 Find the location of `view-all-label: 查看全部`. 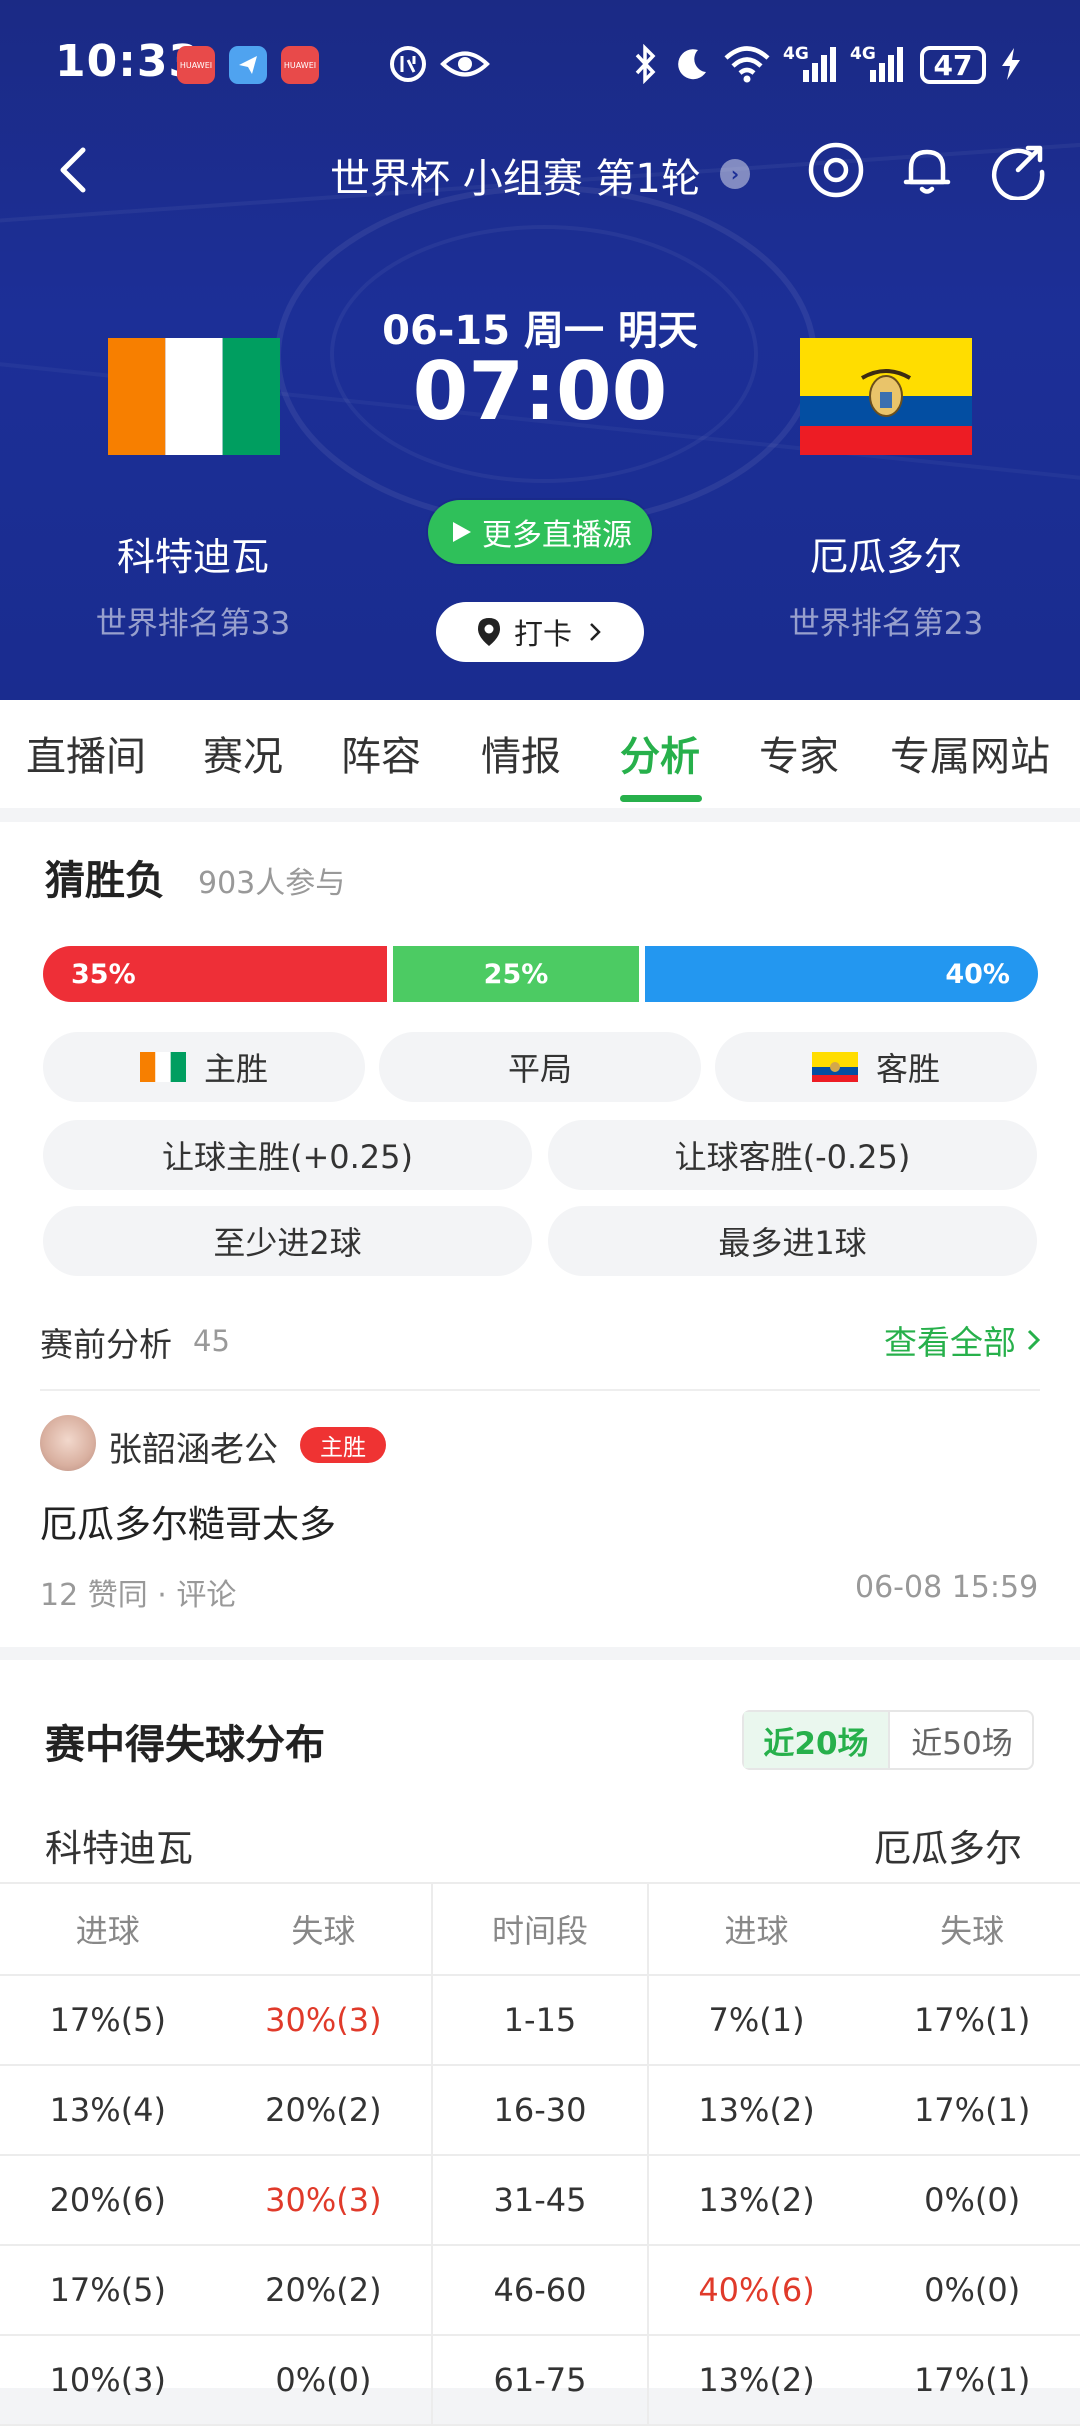

view-all-label: 查看全部 is located at coordinates (950, 1342).